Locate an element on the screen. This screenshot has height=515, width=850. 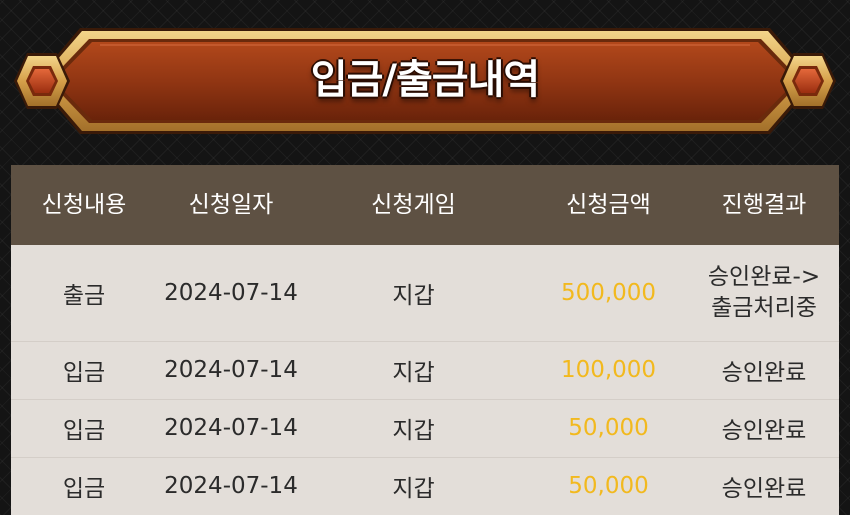
header-request-amount: 신청금액 is located at coordinates (608, 205).